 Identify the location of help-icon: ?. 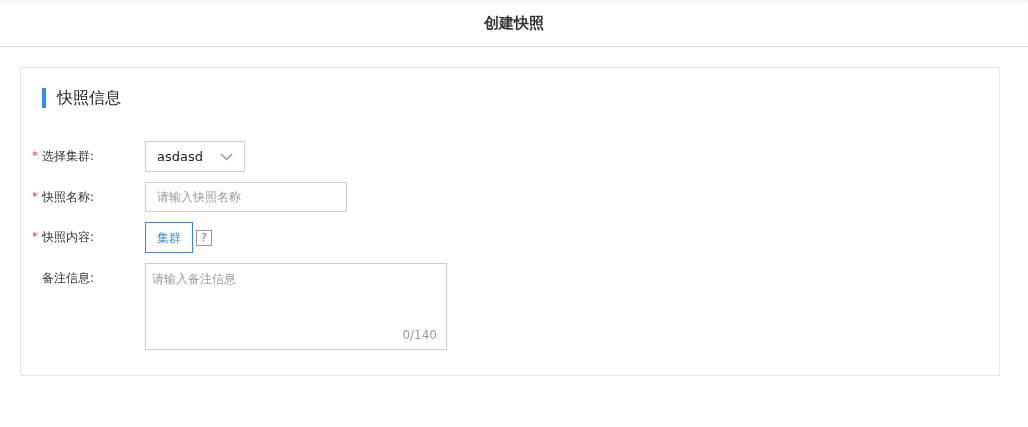
(204, 238).